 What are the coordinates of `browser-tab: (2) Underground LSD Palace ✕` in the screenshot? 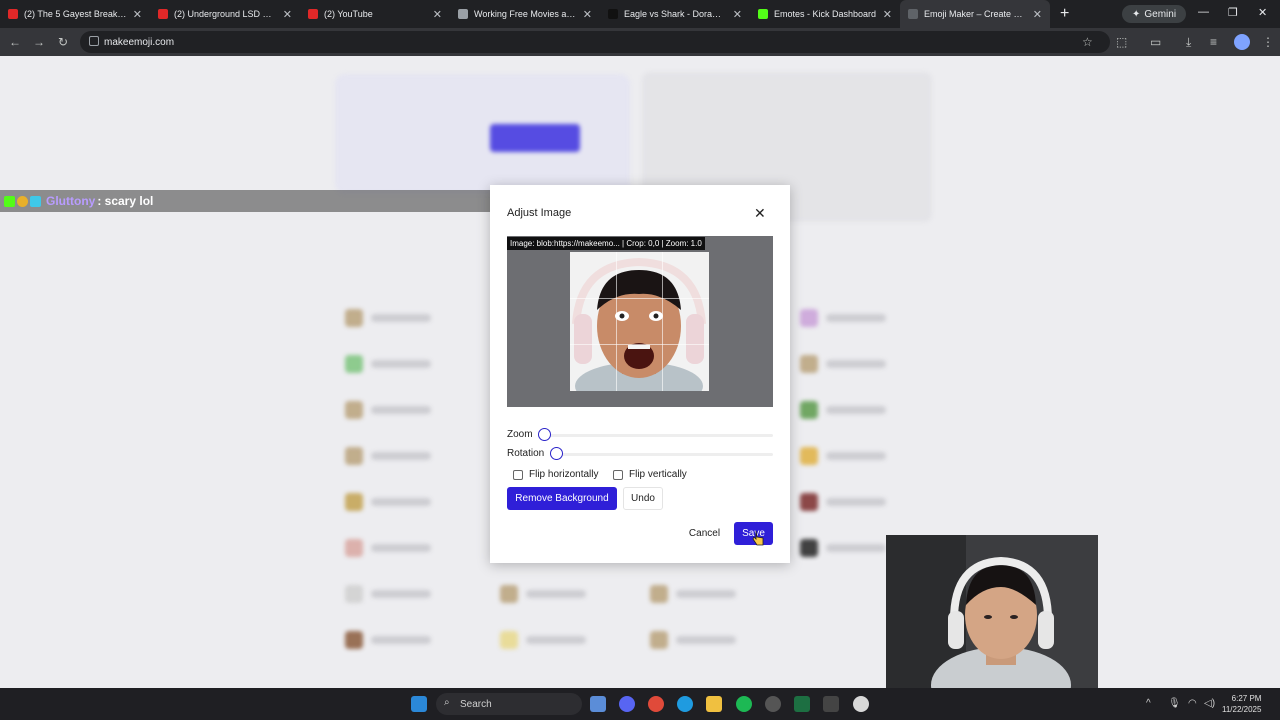 It's located at (225, 14).